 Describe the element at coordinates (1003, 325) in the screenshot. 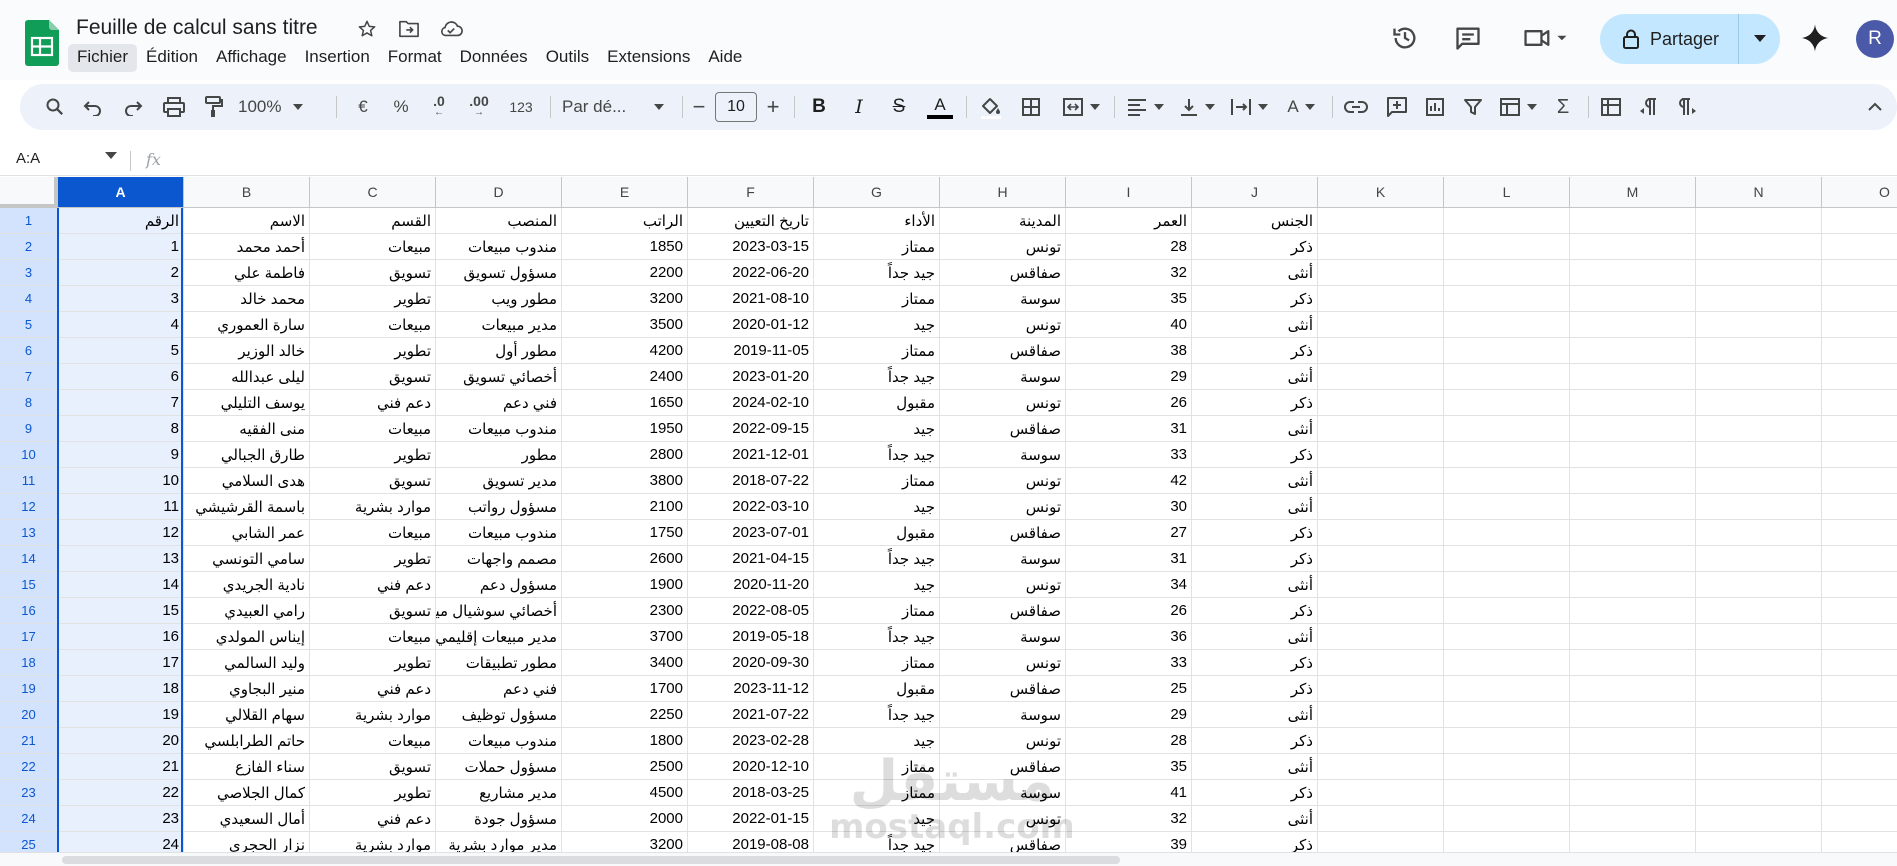

I see `cell-H5: تونس` at that location.